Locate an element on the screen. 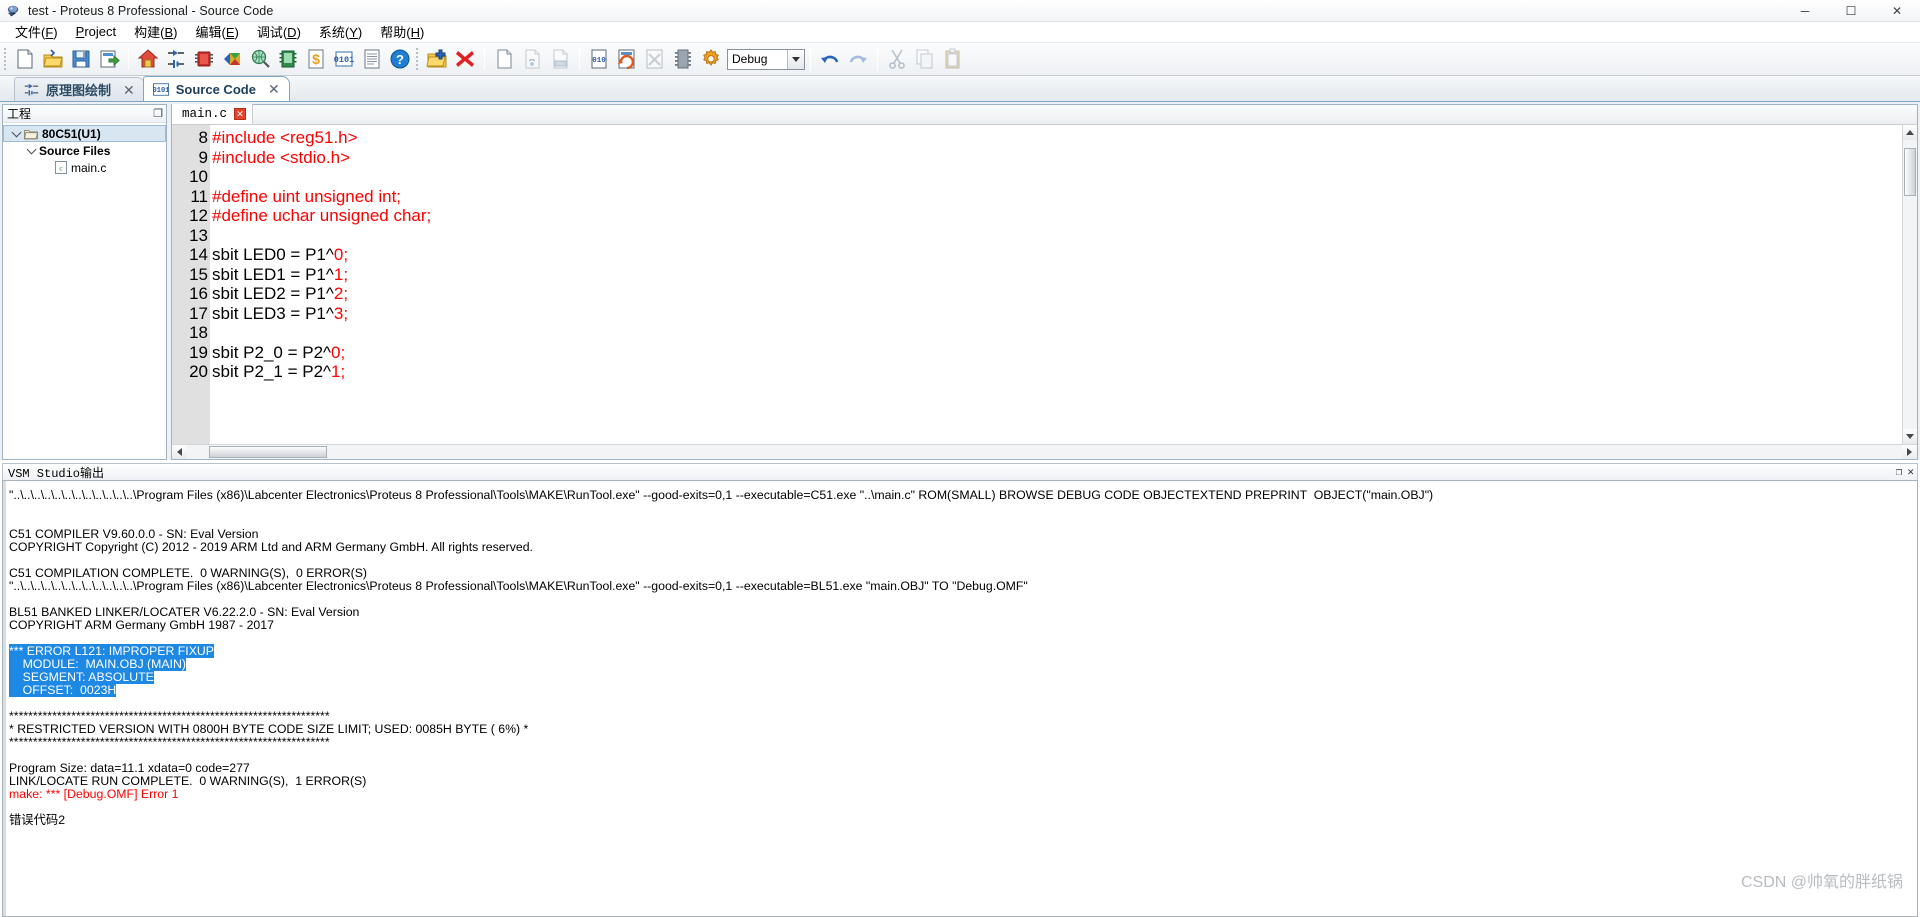 This screenshot has width=1920, height=917. code-line: sbit LED1 = P1^1; is located at coordinates (1057, 275).